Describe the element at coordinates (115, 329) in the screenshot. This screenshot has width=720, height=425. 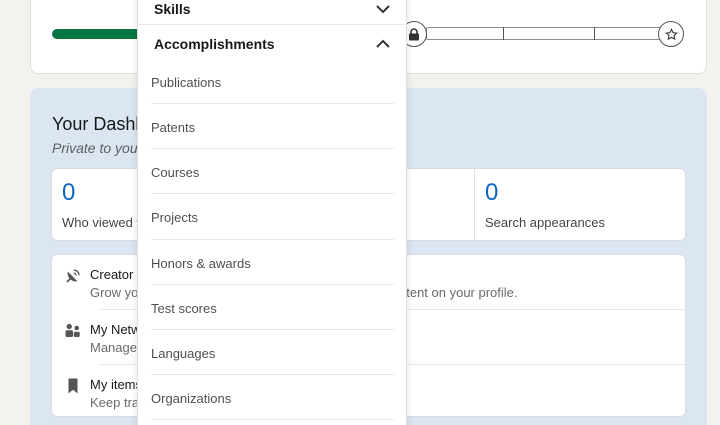
I see `list-item-title: My Netw` at that location.